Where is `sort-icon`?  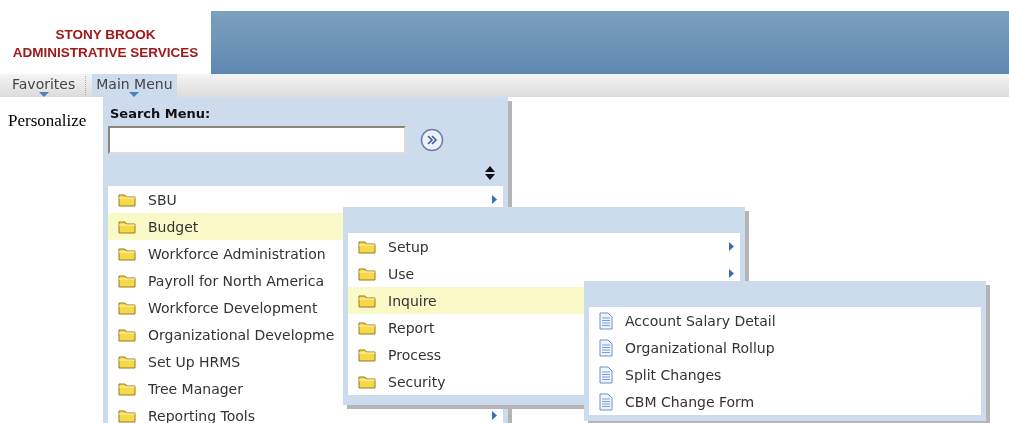 sort-icon is located at coordinates (490, 173).